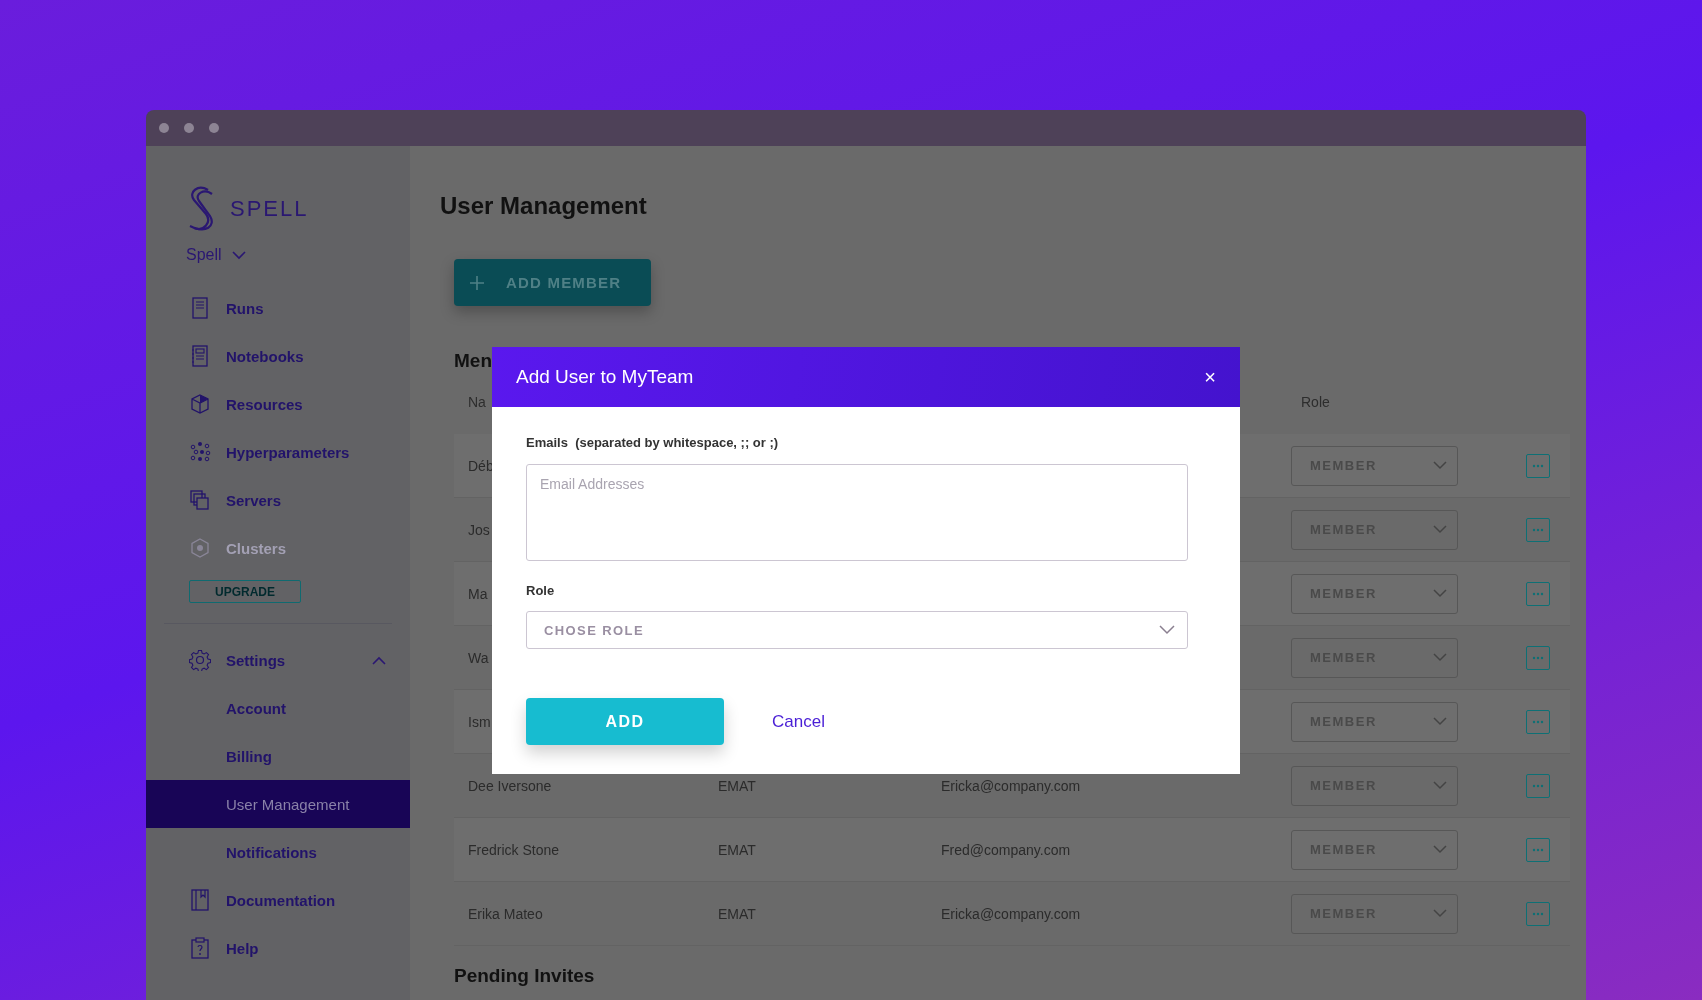 Image resolution: width=1702 pixels, height=1000 pixels. Describe the element at coordinates (278, 804) in the screenshot. I see `sidebar-subitem: User Management` at that location.